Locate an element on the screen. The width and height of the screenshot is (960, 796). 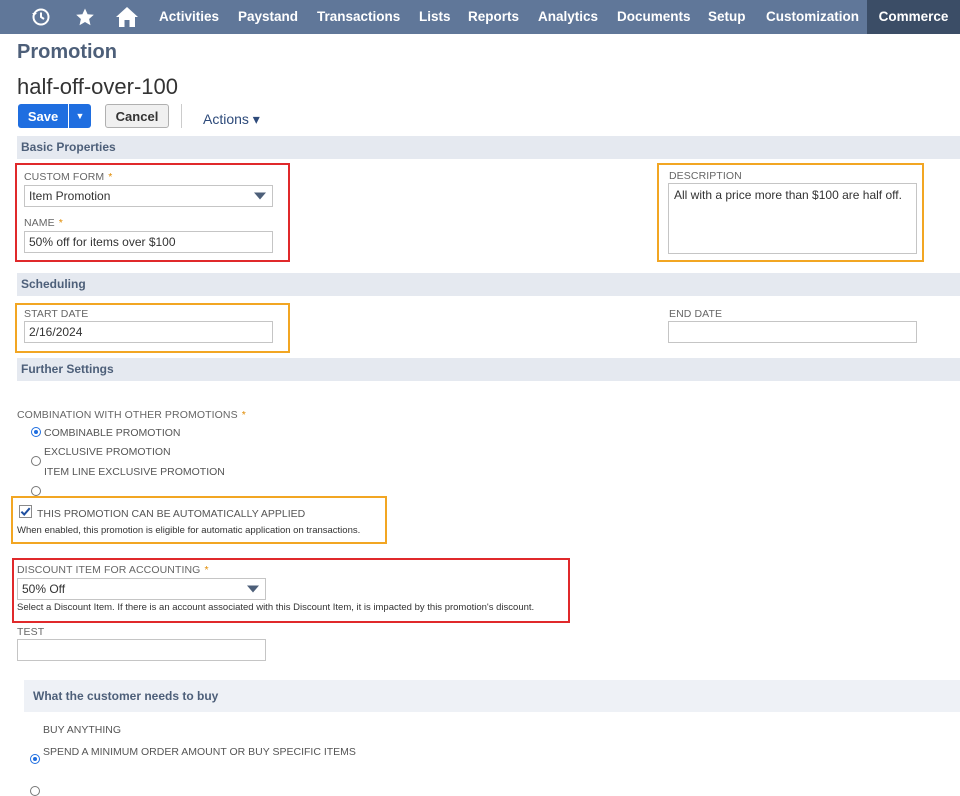
custom-form-select: Item Promotion is located at coordinates (148, 196).